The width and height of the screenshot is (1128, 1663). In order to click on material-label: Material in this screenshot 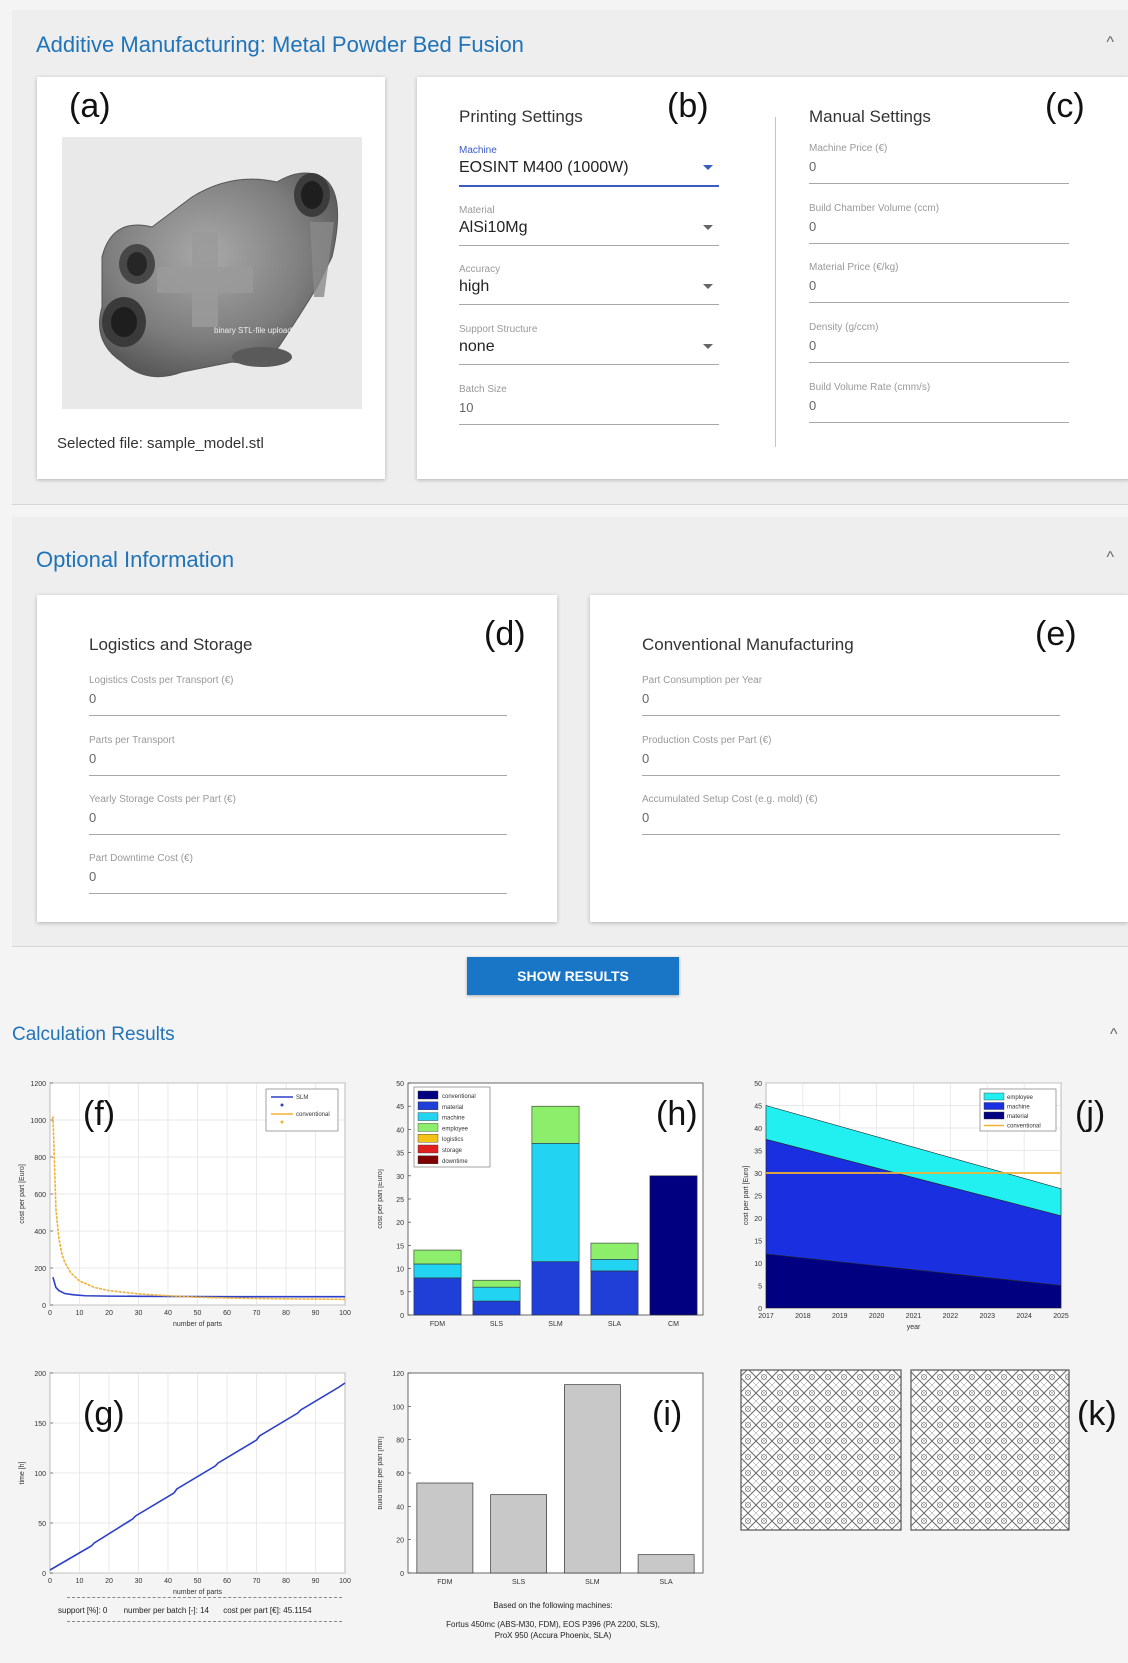, I will do `click(477, 210)`.